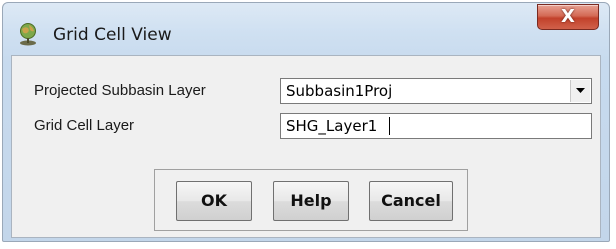  What do you see at coordinates (411, 201) in the screenshot?
I see `cancel-button: Cancel` at bounding box center [411, 201].